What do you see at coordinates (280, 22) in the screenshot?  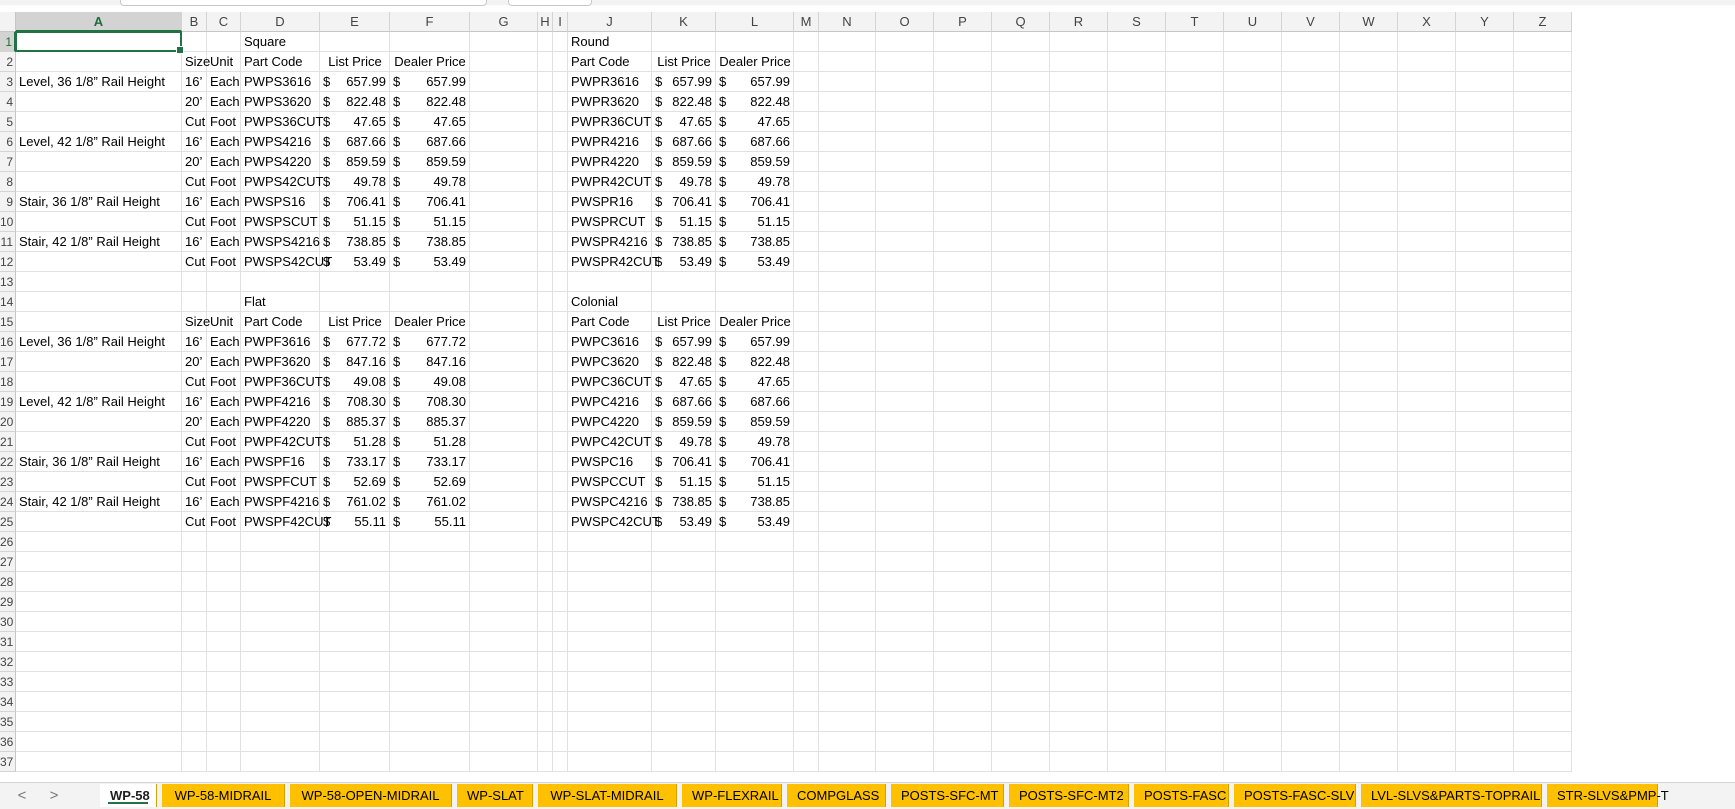 I see `column-header-d: D` at bounding box center [280, 22].